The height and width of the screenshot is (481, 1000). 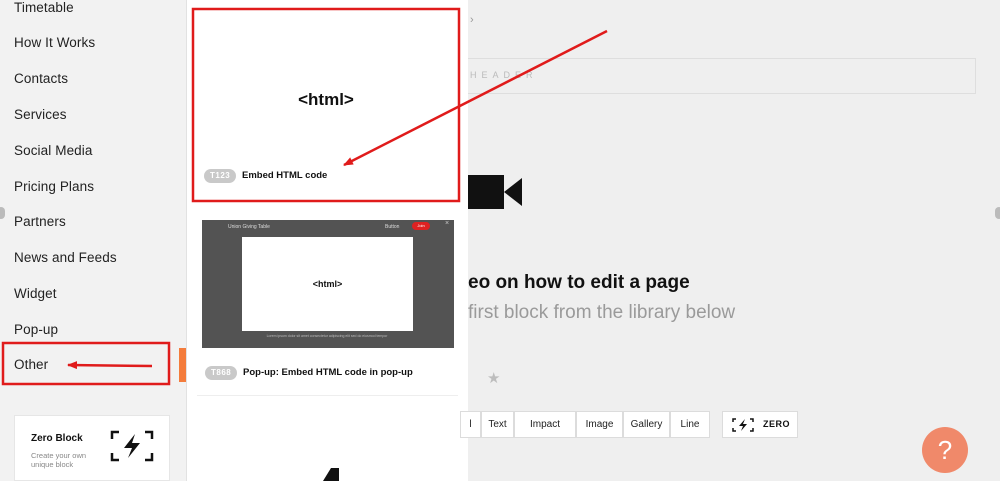 What do you see at coordinates (579, 283) in the screenshot?
I see `video-instructions-text: eo on how to edit a page` at bounding box center [579, 283].